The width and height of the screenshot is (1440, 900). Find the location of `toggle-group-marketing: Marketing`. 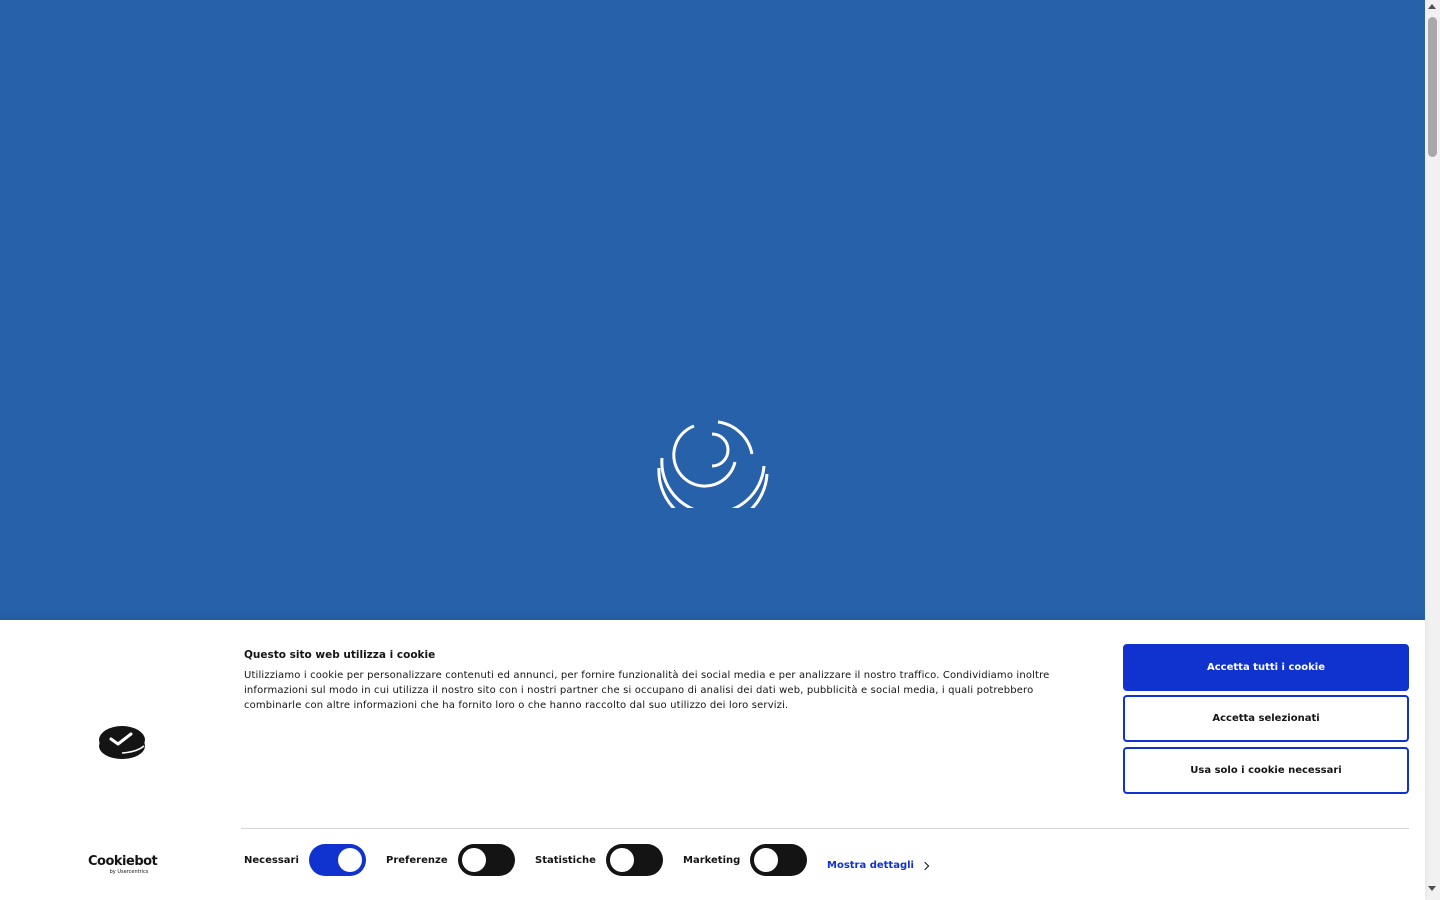

toggle-group-marketing: Marketing is located at coordinates (745, 860).